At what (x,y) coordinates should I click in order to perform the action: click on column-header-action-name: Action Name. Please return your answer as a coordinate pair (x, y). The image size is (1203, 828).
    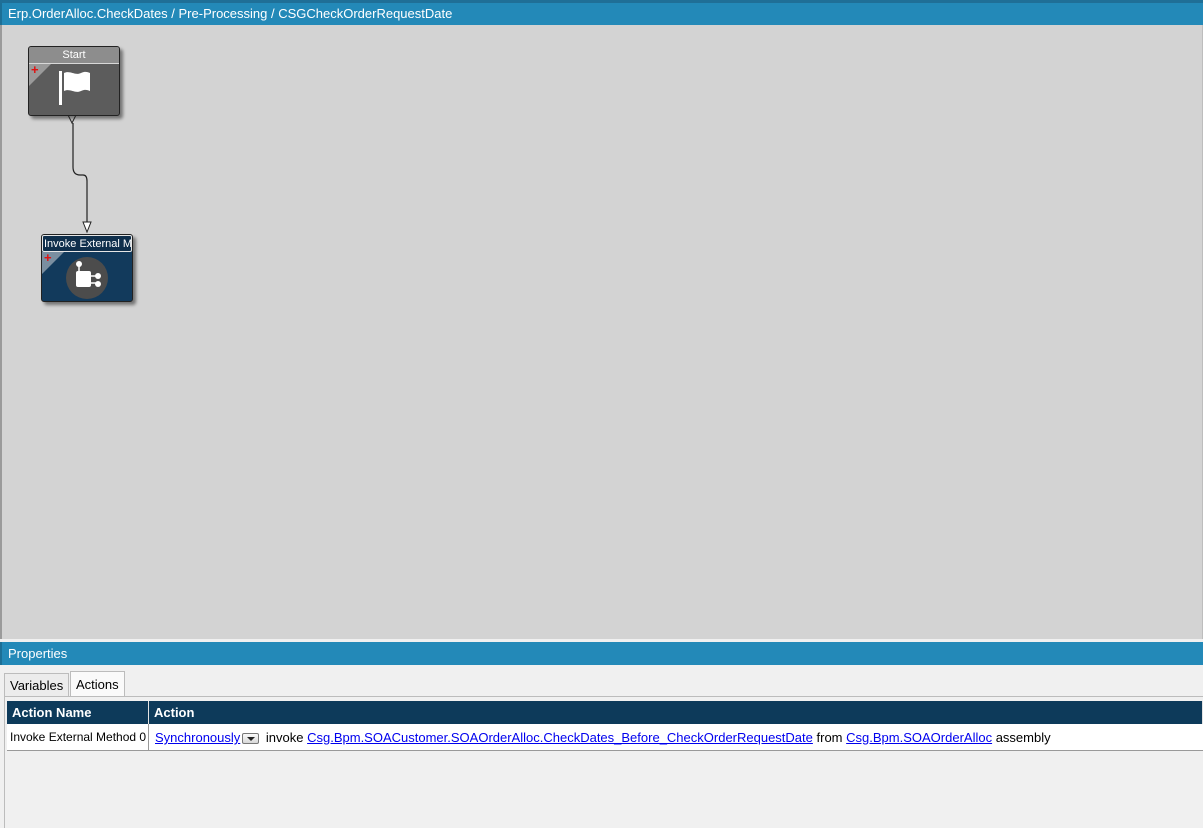
    Looking at the image, I should click on (78, 712).